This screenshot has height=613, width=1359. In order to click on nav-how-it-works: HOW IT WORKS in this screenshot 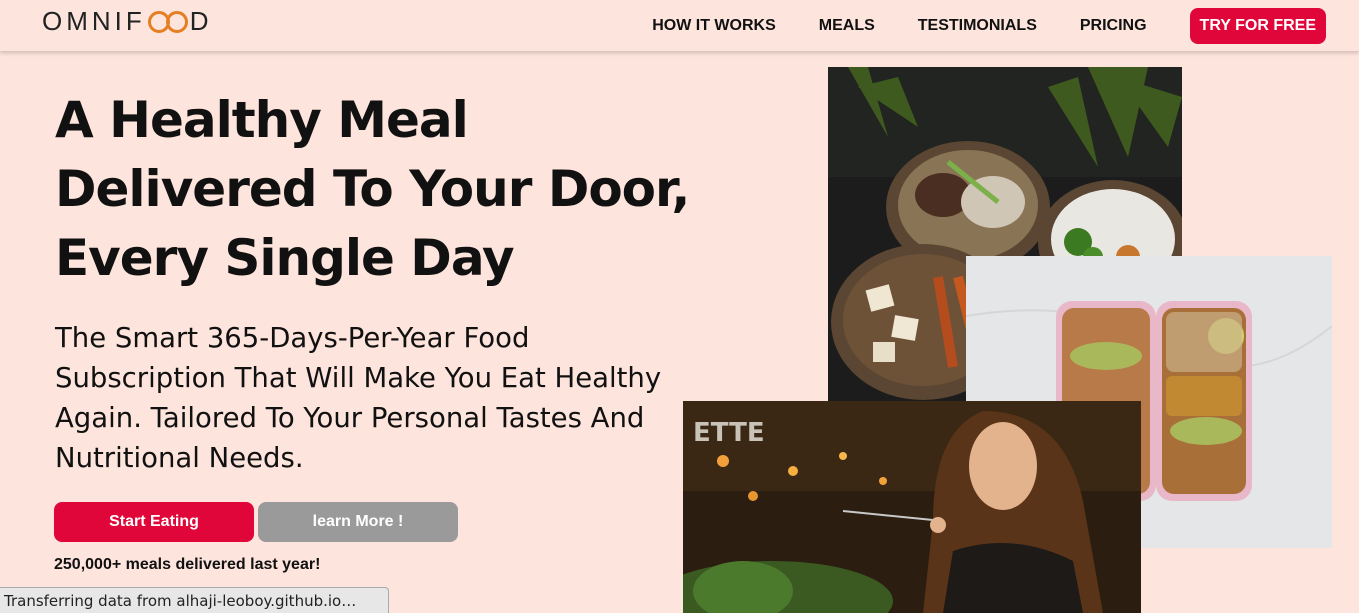, I will do `click(714, 26)`.